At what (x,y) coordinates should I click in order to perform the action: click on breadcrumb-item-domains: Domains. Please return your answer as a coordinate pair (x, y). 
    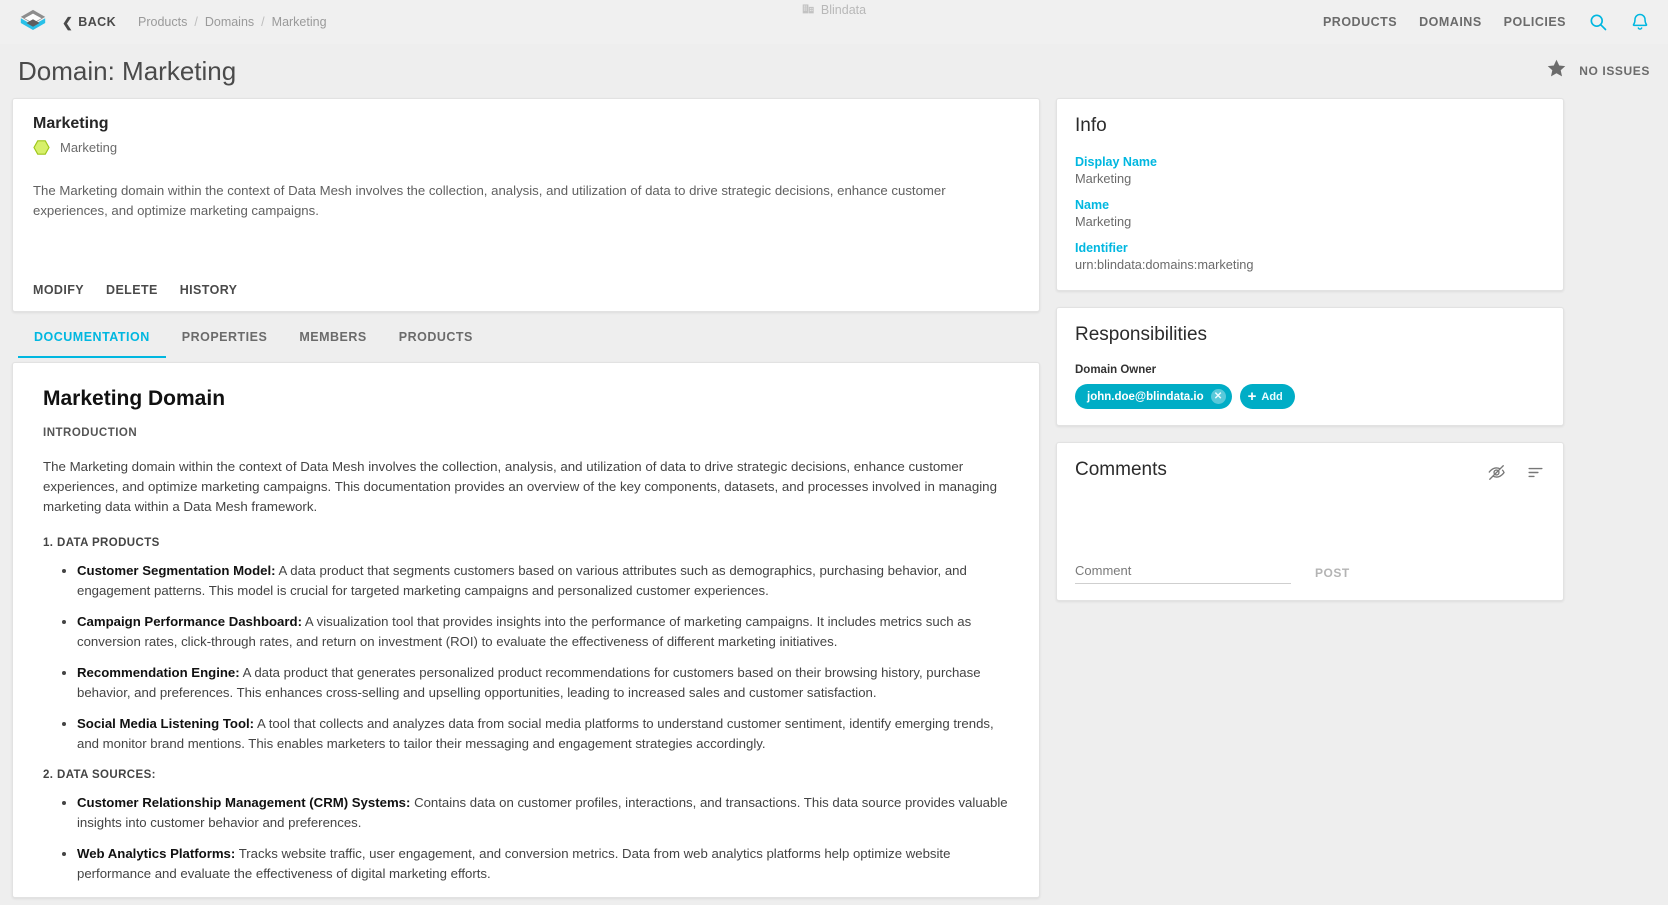
    Looking at the image, I should click on (229, 22).